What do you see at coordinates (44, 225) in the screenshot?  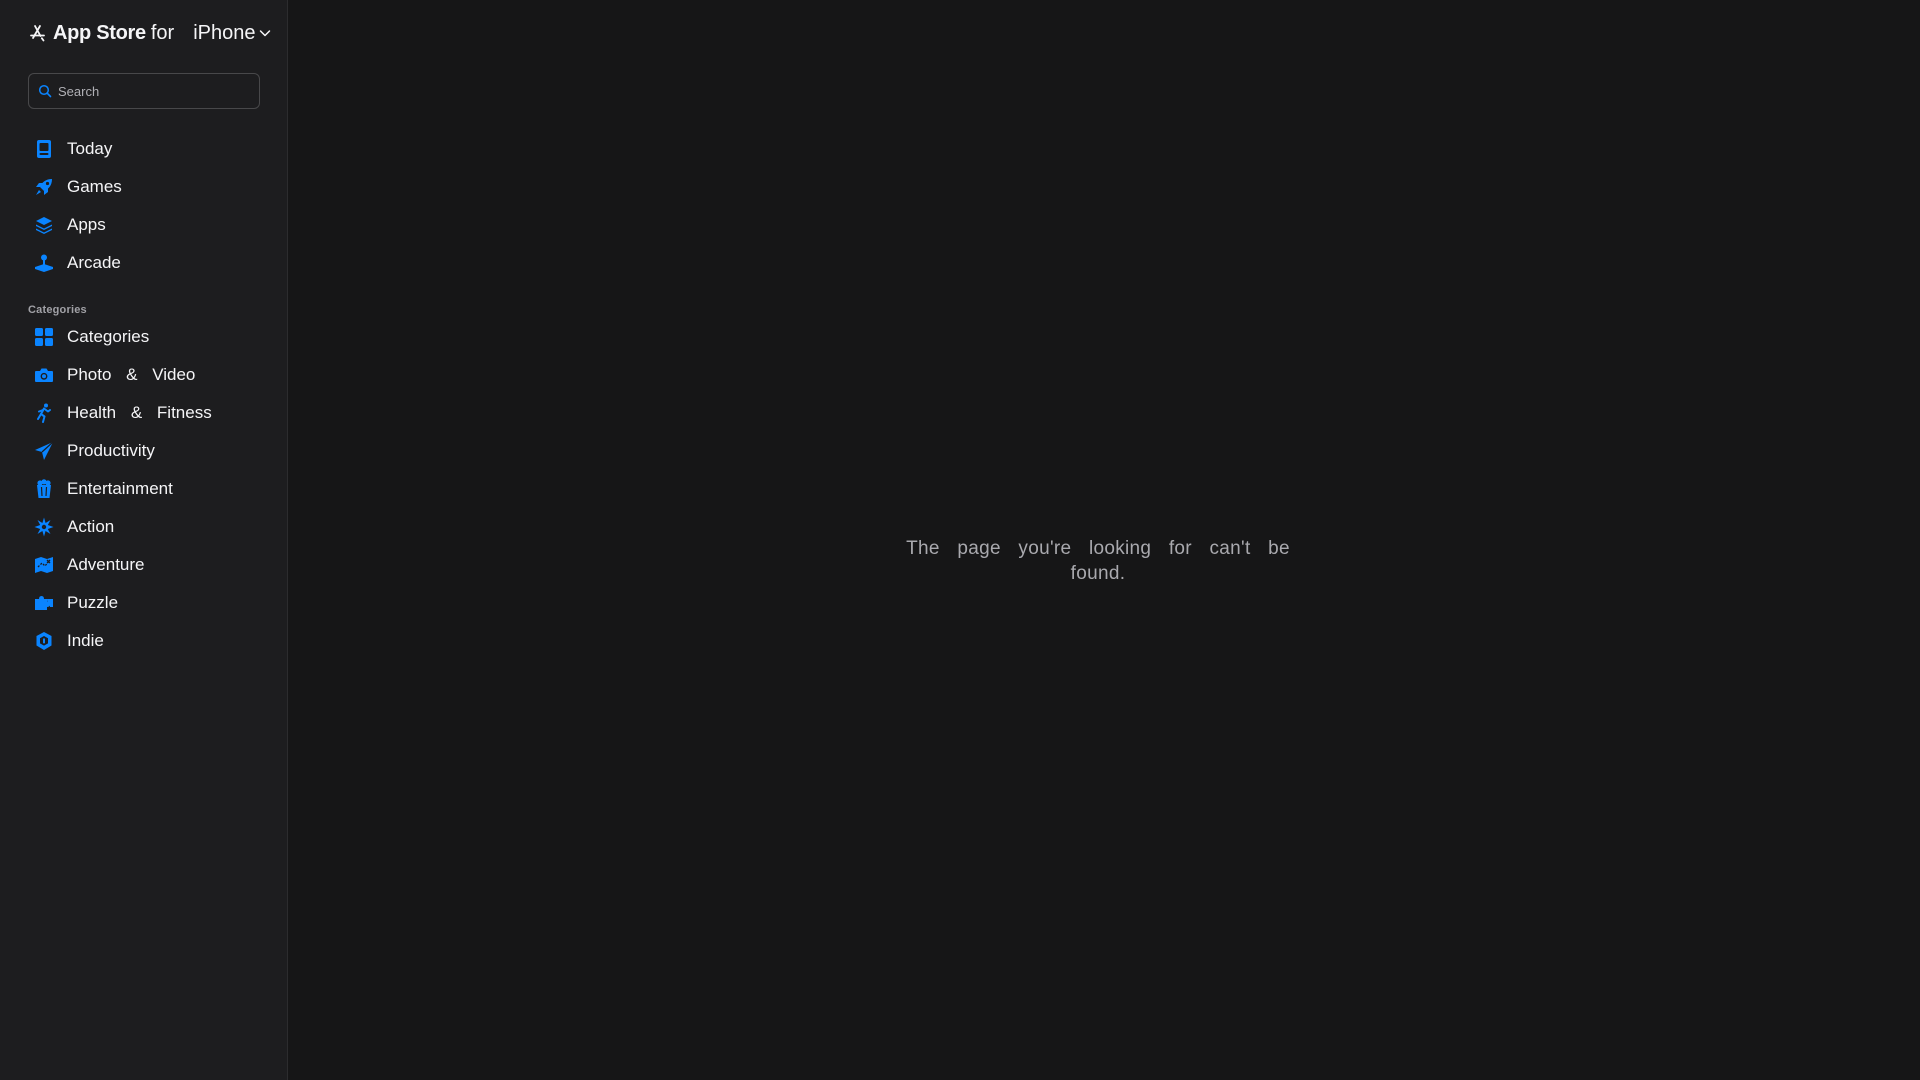 I see `layers-icon` at bounding box center [44, 225].